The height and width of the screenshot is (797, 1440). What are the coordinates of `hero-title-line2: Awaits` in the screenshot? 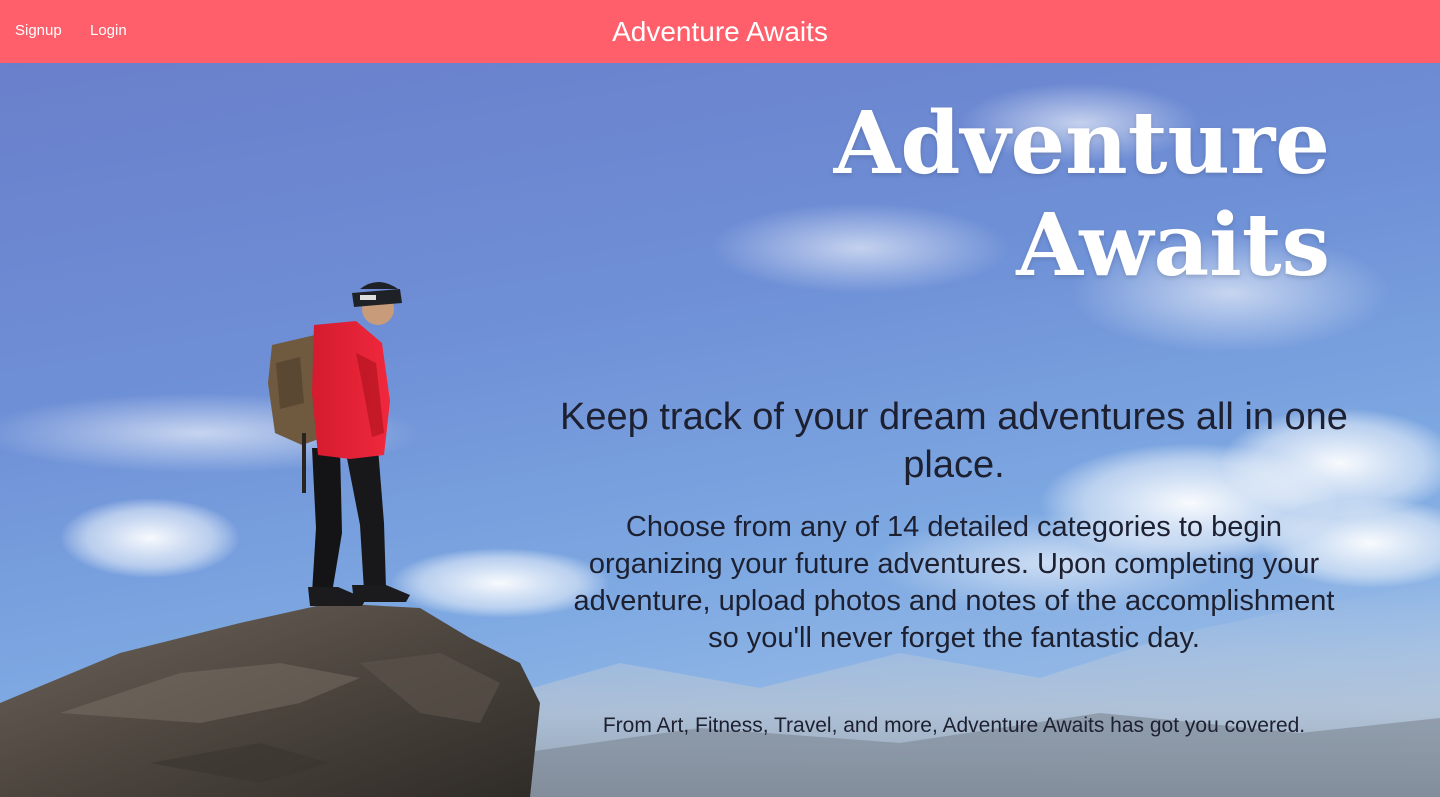 It's located at (1173, 245).